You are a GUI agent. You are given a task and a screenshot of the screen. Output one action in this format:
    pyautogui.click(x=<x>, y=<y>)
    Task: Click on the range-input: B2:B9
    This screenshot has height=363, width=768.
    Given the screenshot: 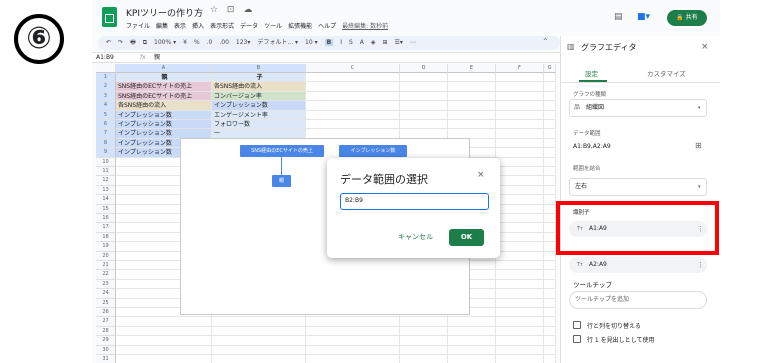 What is the action you would take?
    pyautogui.click(x=414, y=201)
    